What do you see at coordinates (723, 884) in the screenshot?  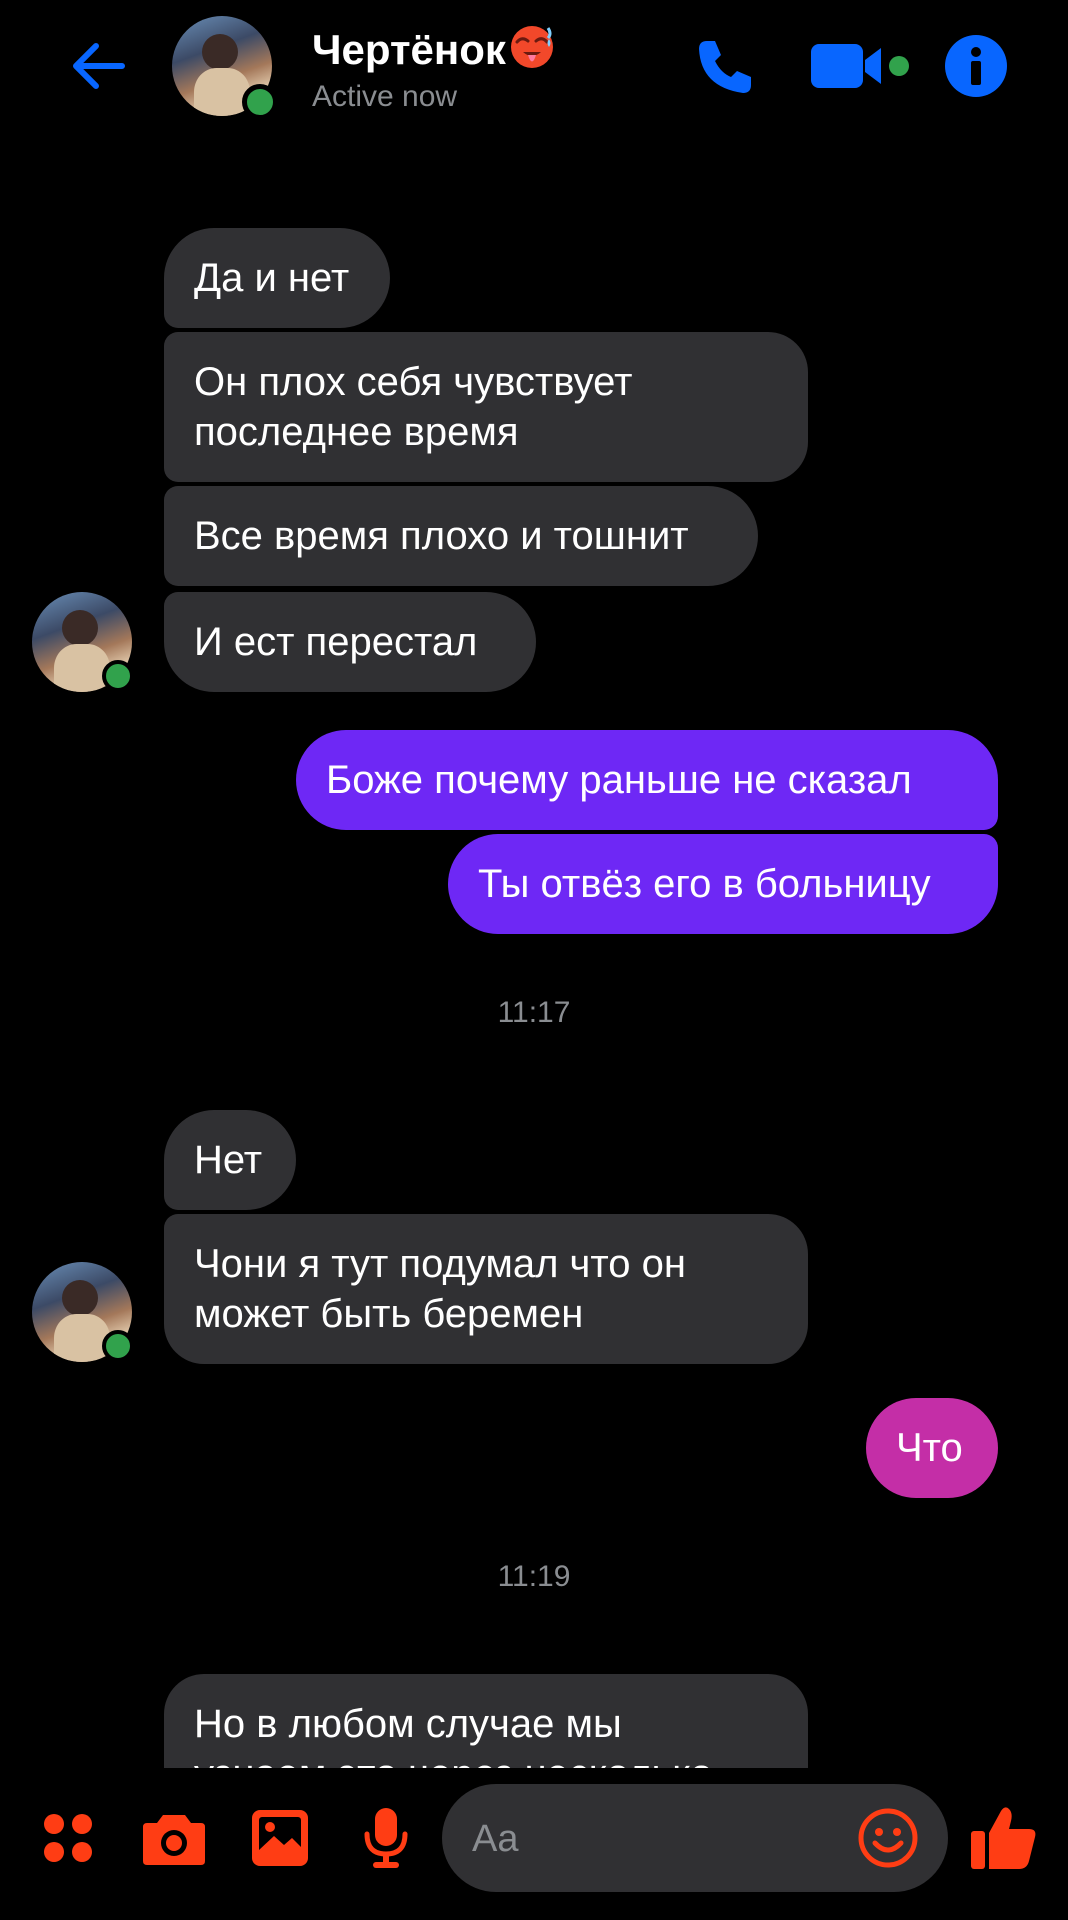 I see `message-outgoing: Ты отвёз его в больницу` at bounding box center [723, 884].